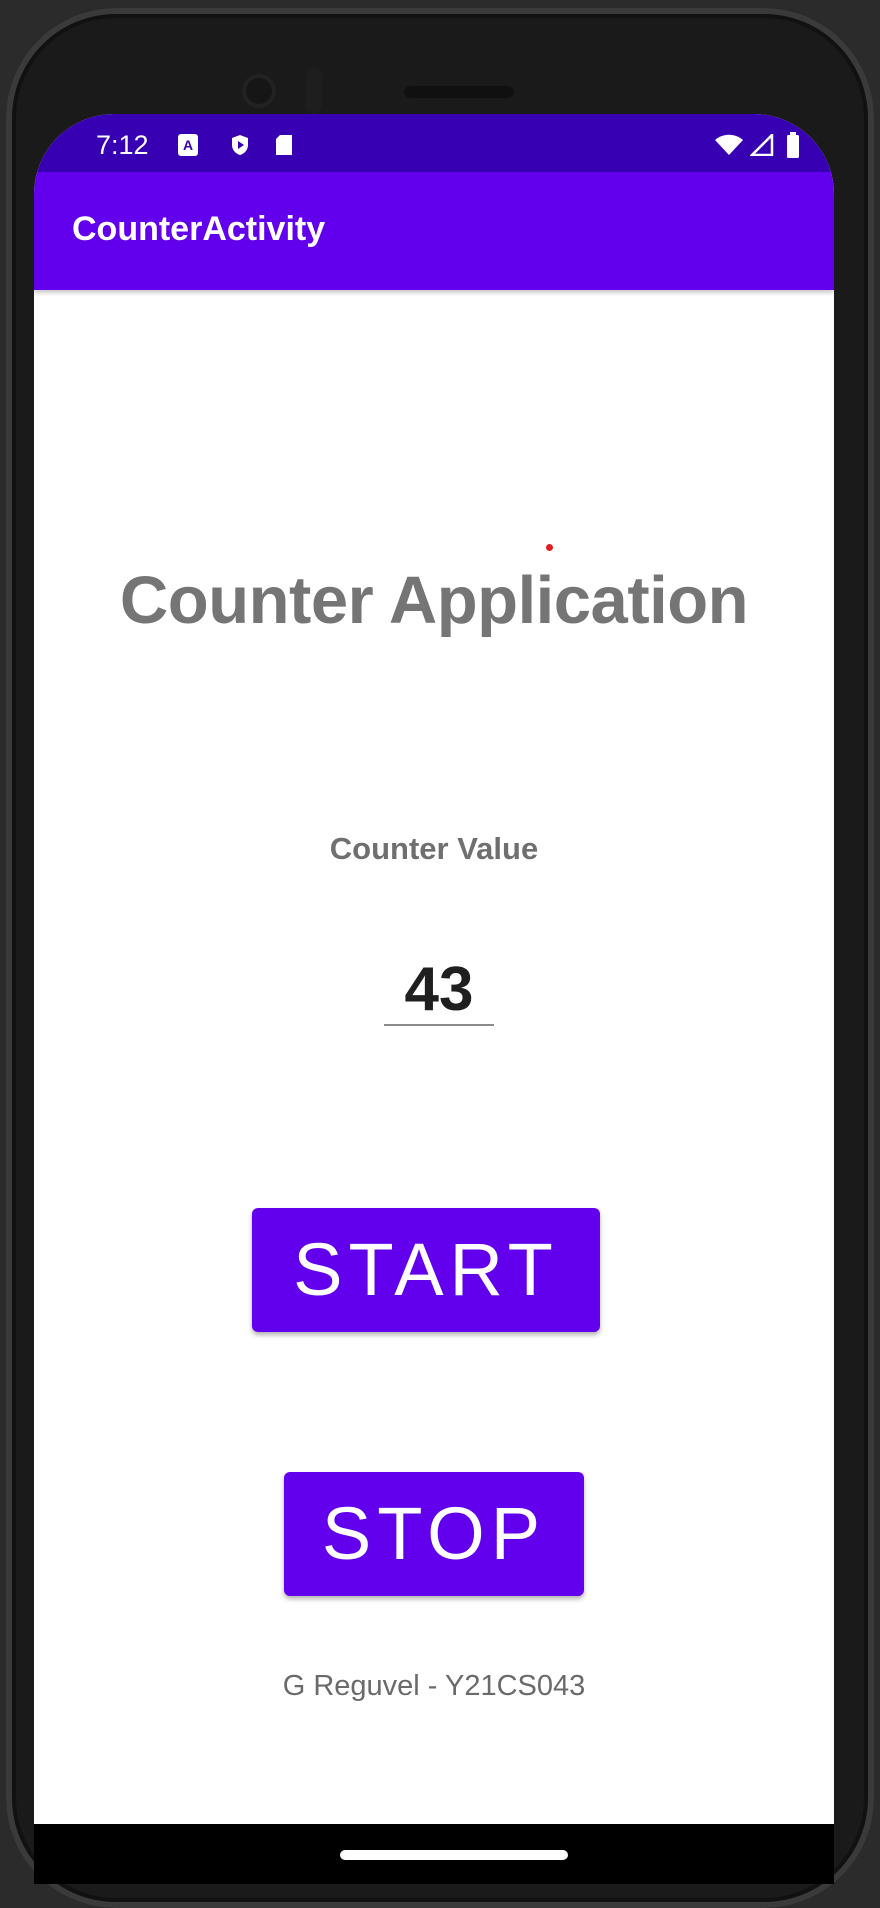 The image size is (880, 1908). I want to click on app-bar: CounterActivity, so click(434, 231).